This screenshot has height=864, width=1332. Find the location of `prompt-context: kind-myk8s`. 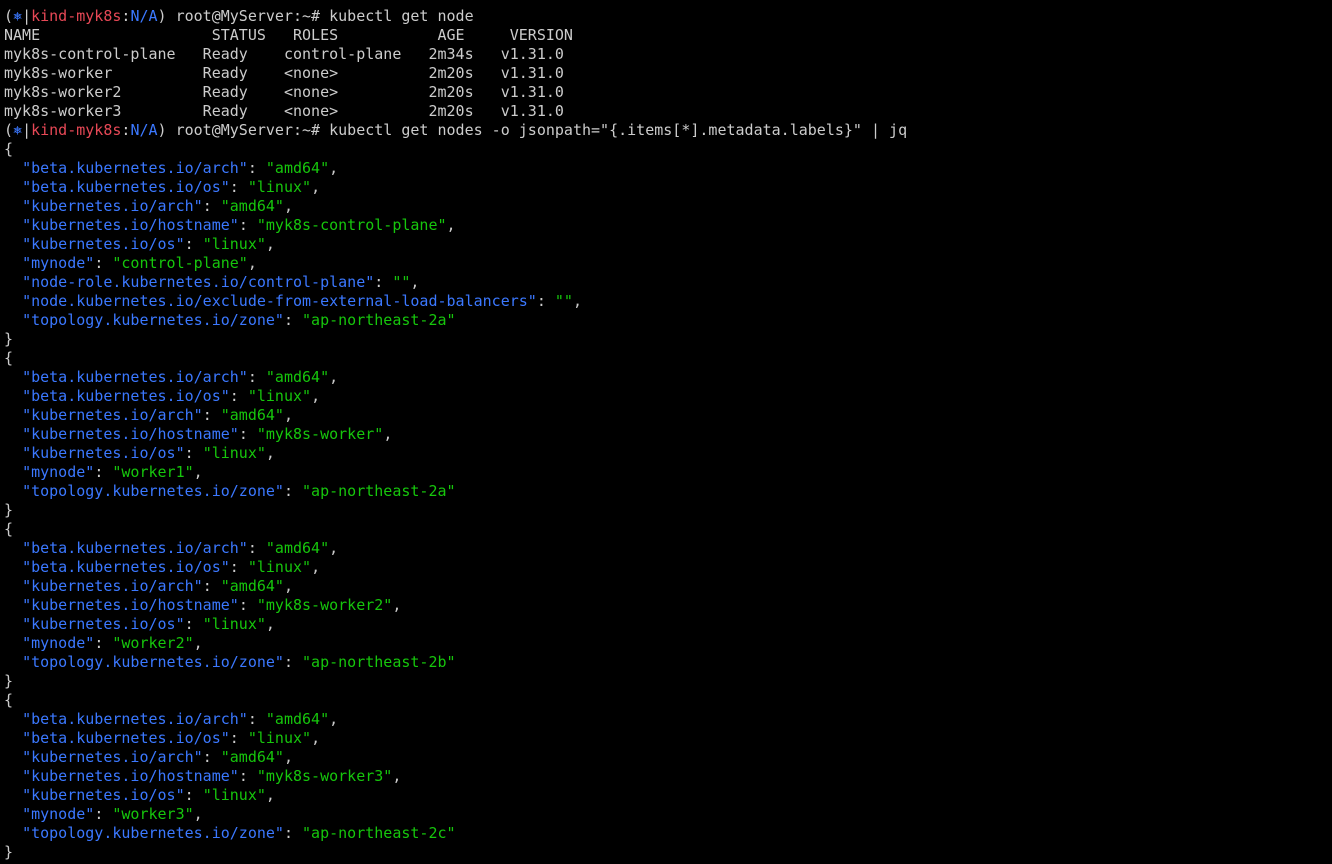

prompt-context: kind-myk8s is located at coordinates (76, 16).